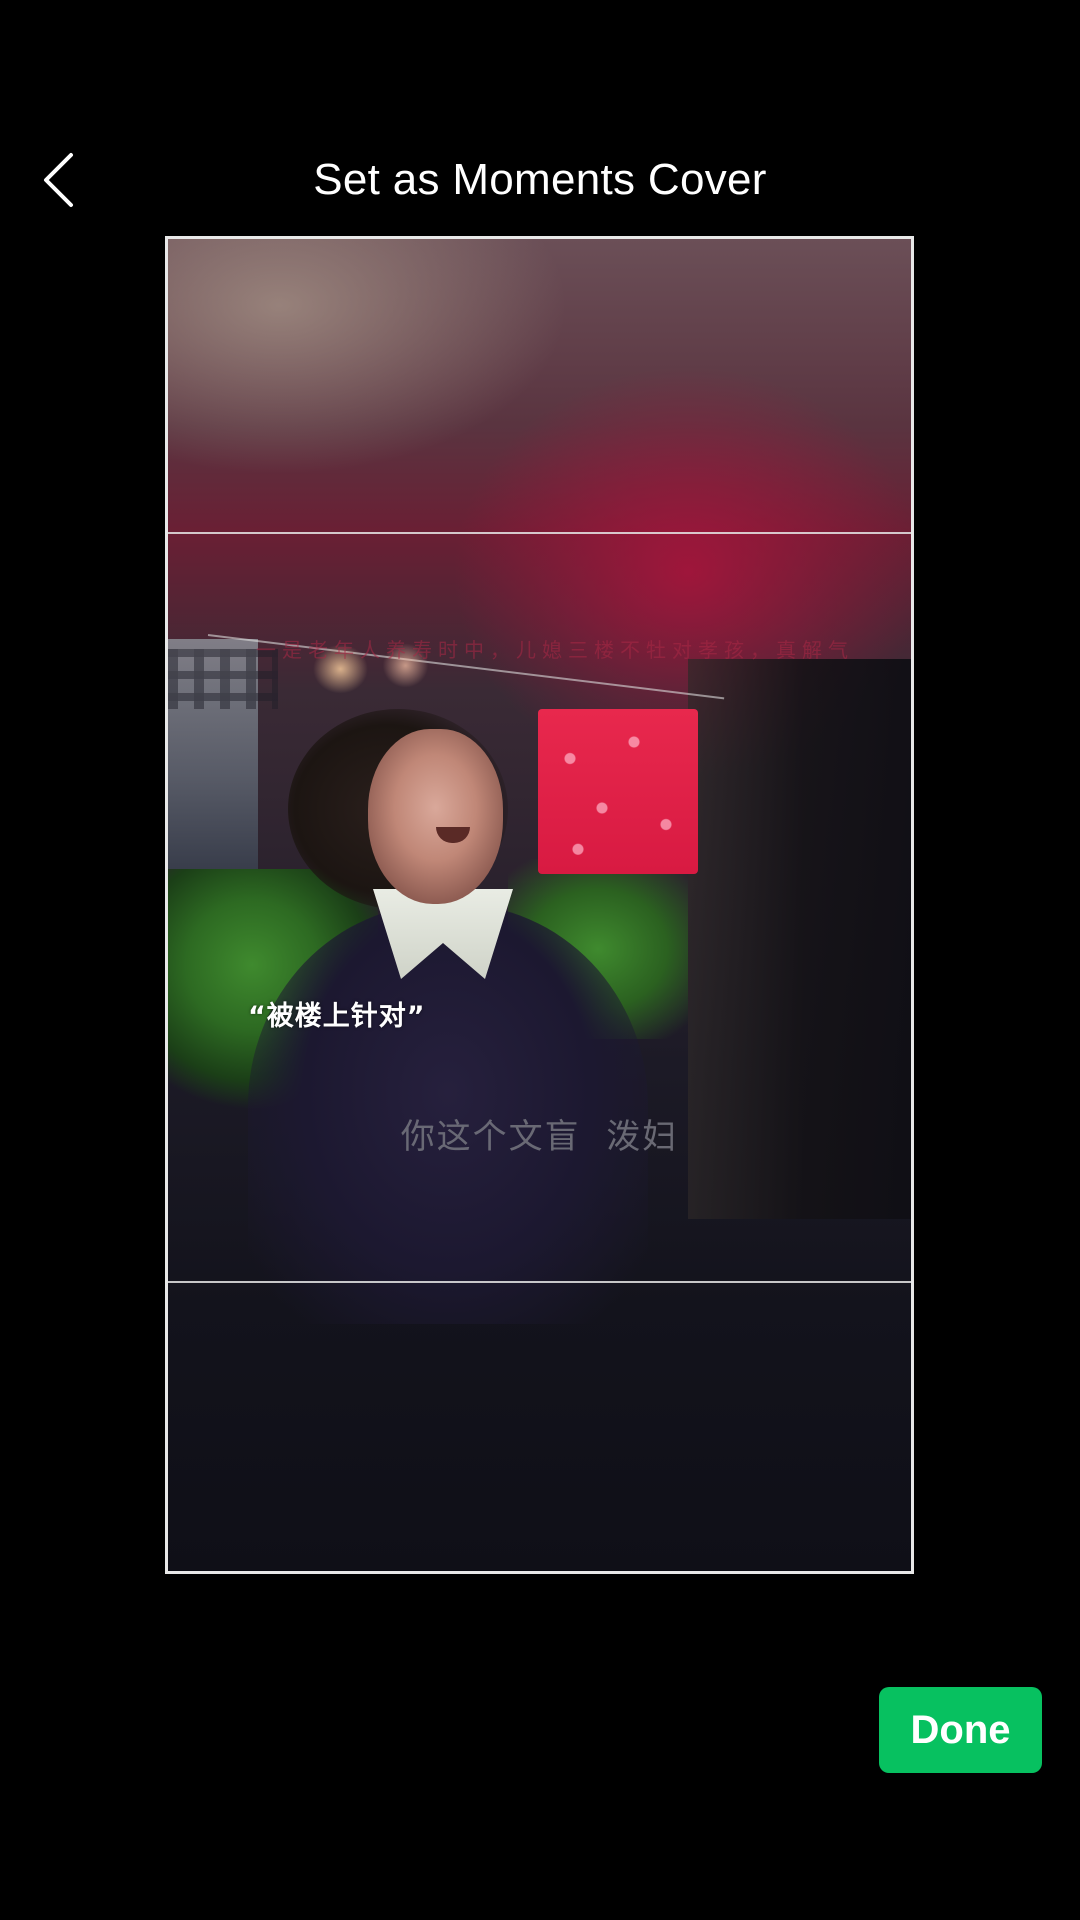  Describe the element at coordinates (539, 533) in the screenshot. I see `crop-guide-top` at that location.